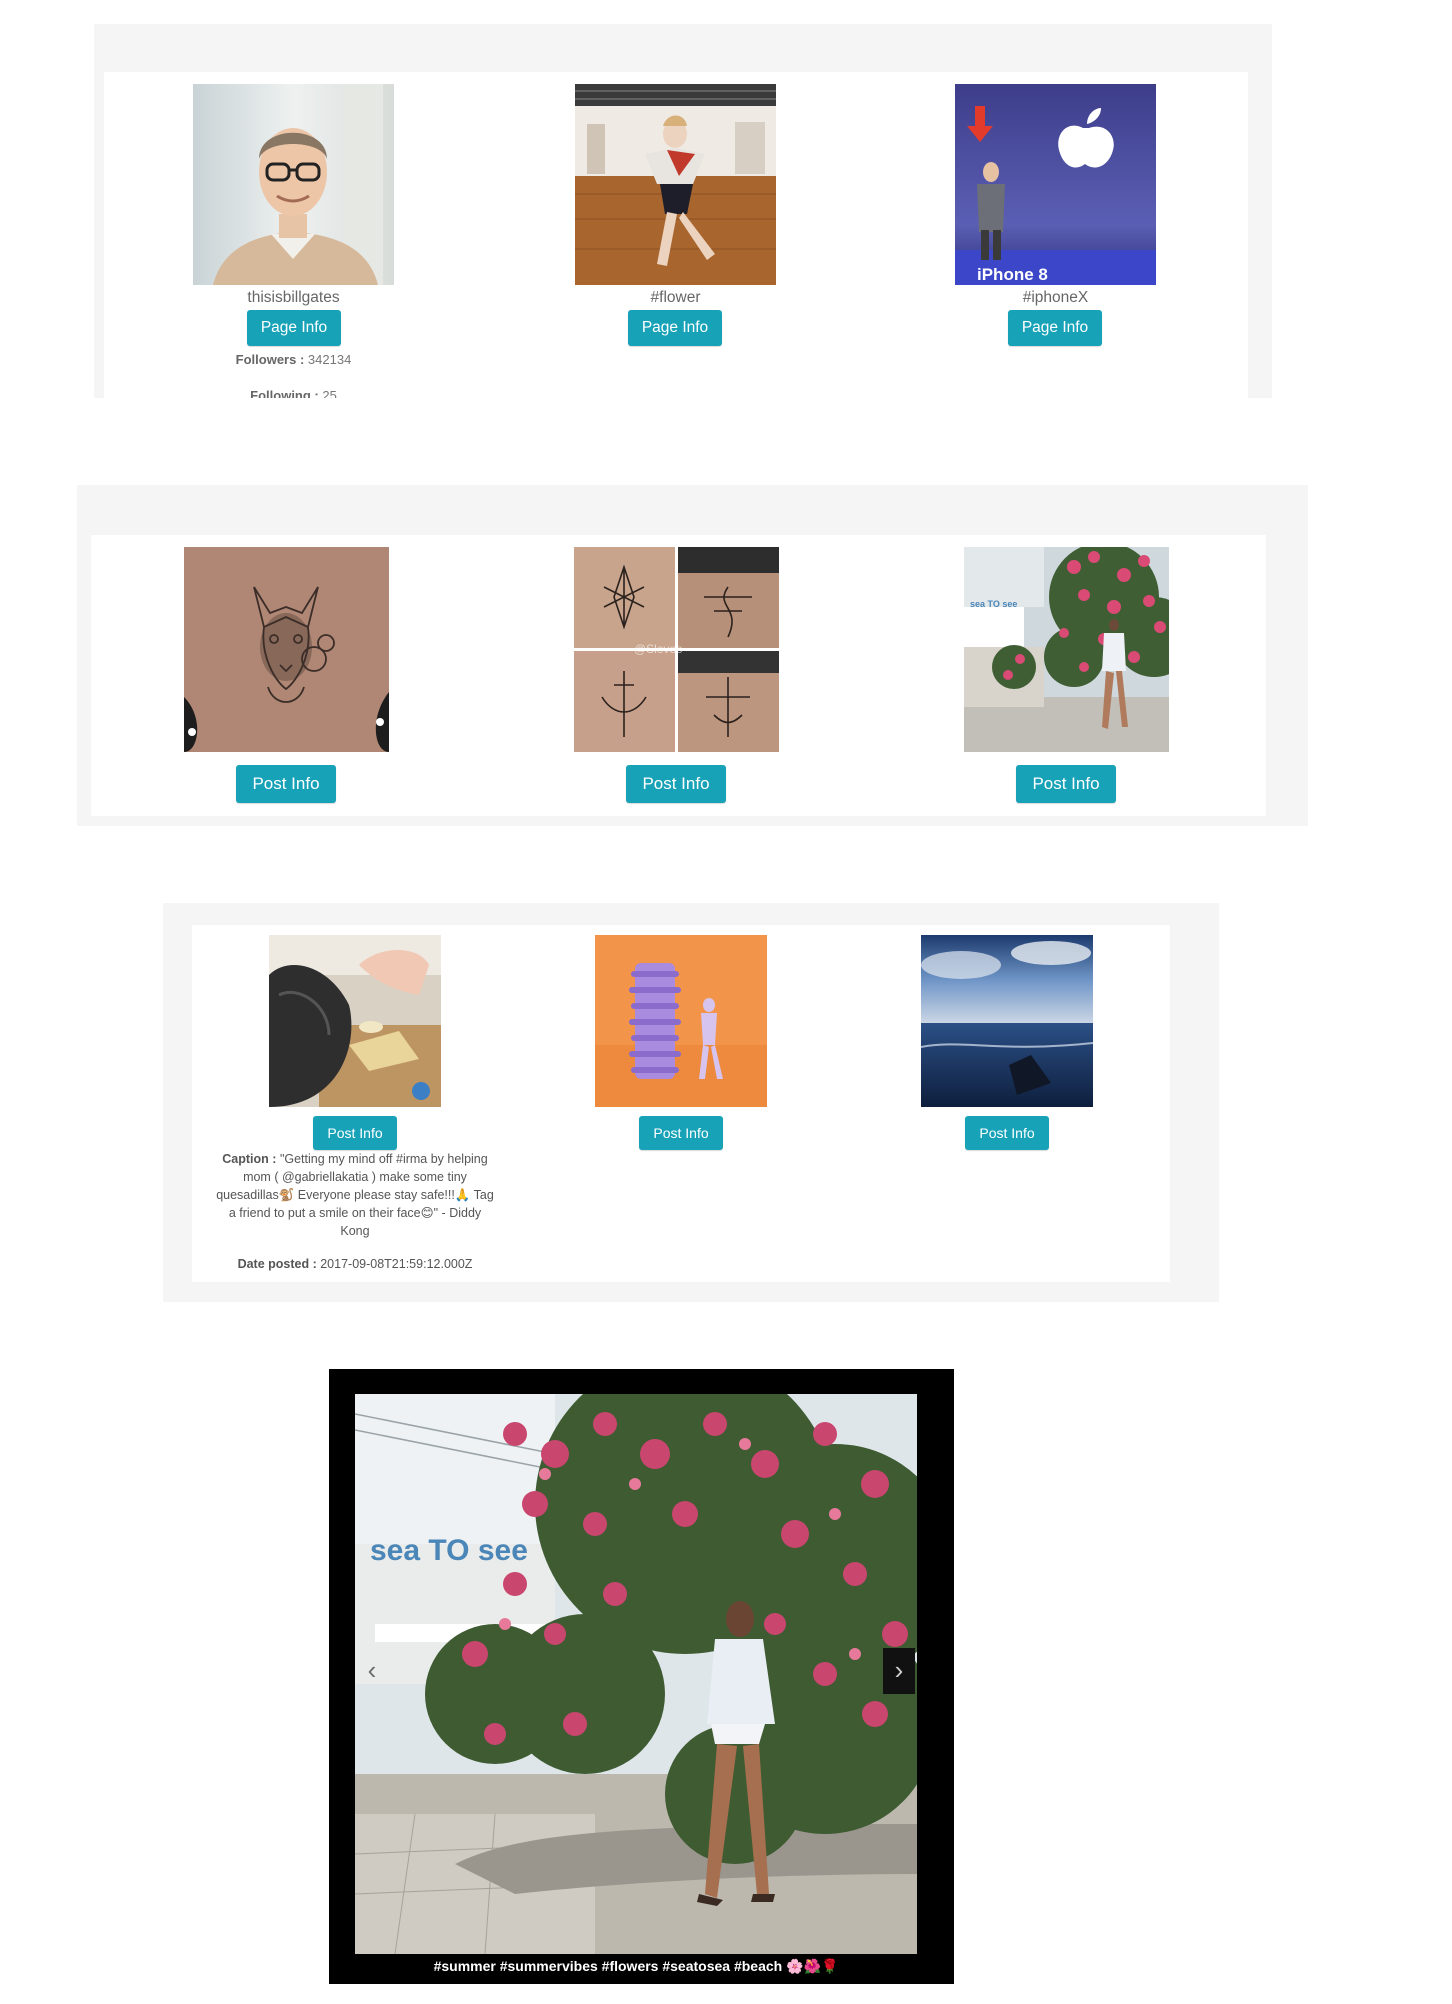  What do you see at coordinates (286, 649) in the screenshot?
I see `wolf-tattoo-thumbnail` at bounding box center [286, 649].